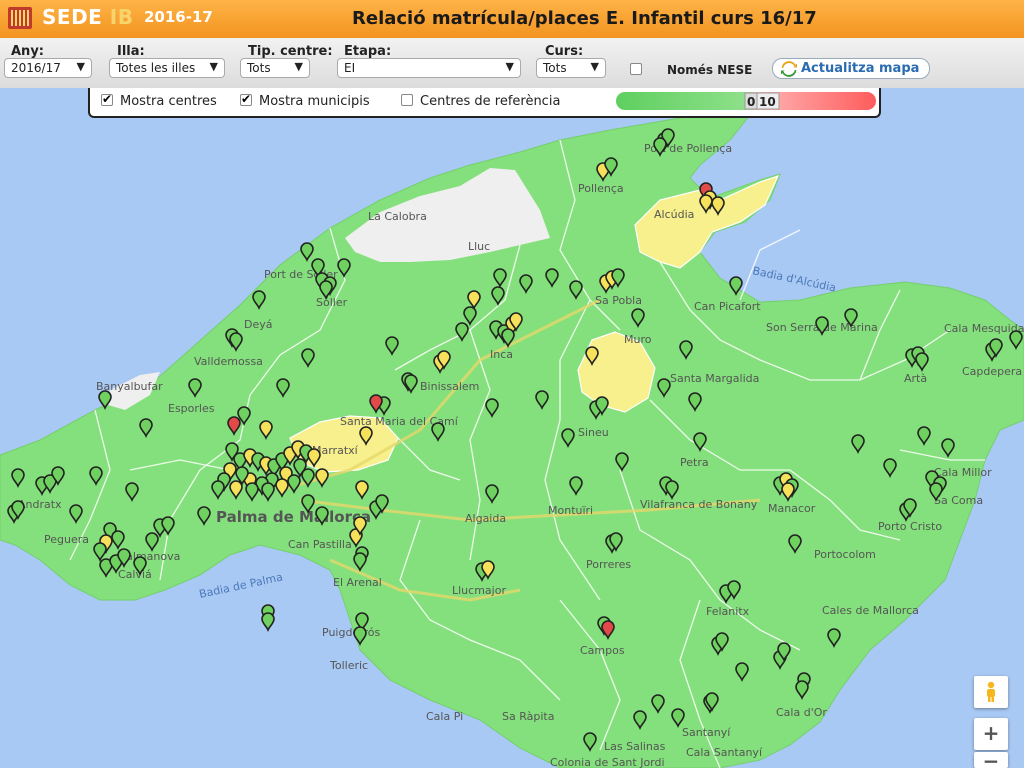 This screenshot has height=768, width=1024. Describe the element at coordinates (490, 101) in the screenshot. I see `centres-referencia-label: Centres de referència` at that location.